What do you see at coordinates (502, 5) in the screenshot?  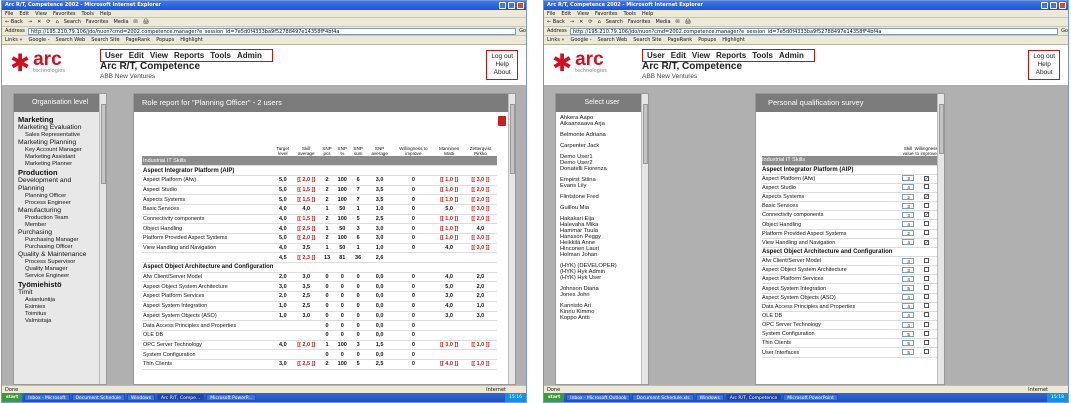 I see `minimize-button` at bounding box center [502, 5].